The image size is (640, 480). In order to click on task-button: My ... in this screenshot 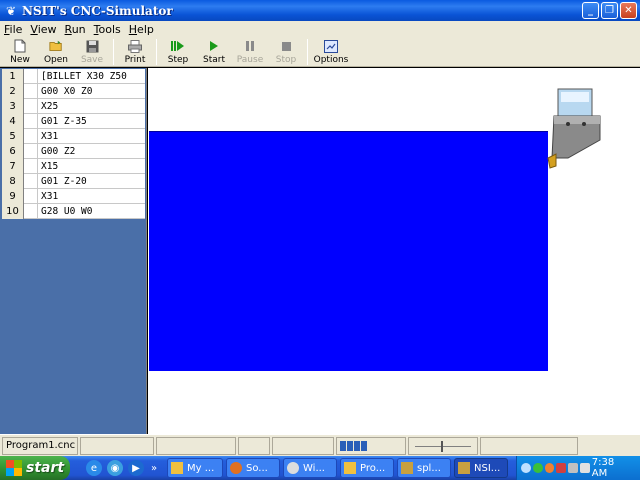, I will do `click(195, 468)`.